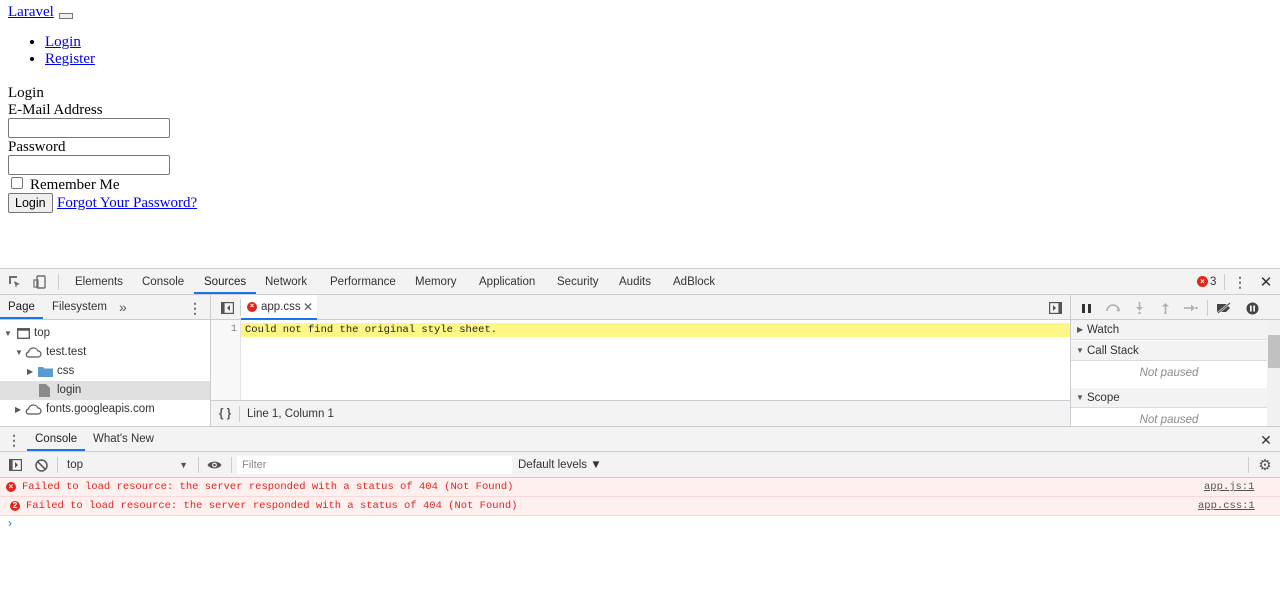  Describe the element at coordinates (1169, 351) in the screenshot. I see `call-stack-section-header: ▼ Call Stack` at that location.